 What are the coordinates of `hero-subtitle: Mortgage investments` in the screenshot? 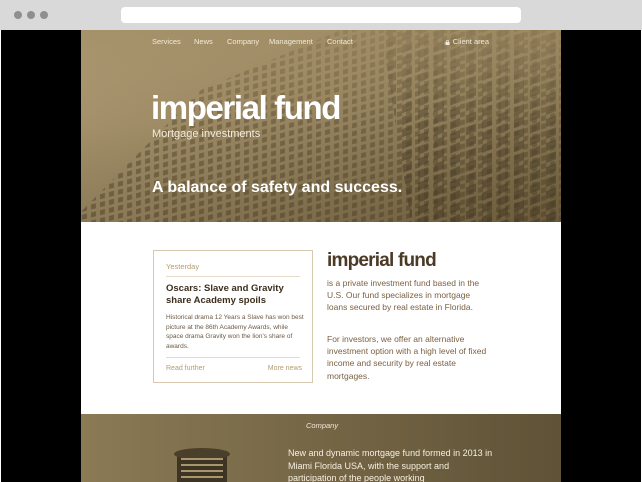 It's located at (206, 134).